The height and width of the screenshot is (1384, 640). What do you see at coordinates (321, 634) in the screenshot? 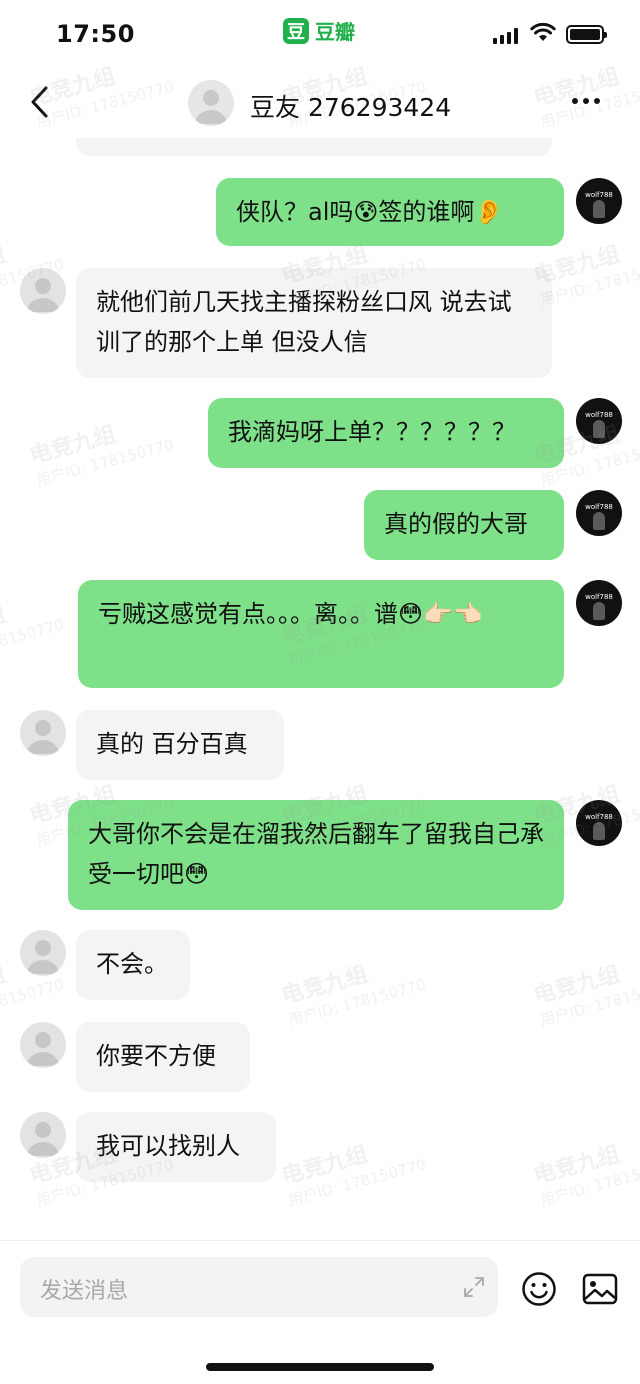
I see `outgoing-message: 亏贼这感觉有点。。。离。。谱😳👉🏻👈🏻` at bounding box center [321, 634].